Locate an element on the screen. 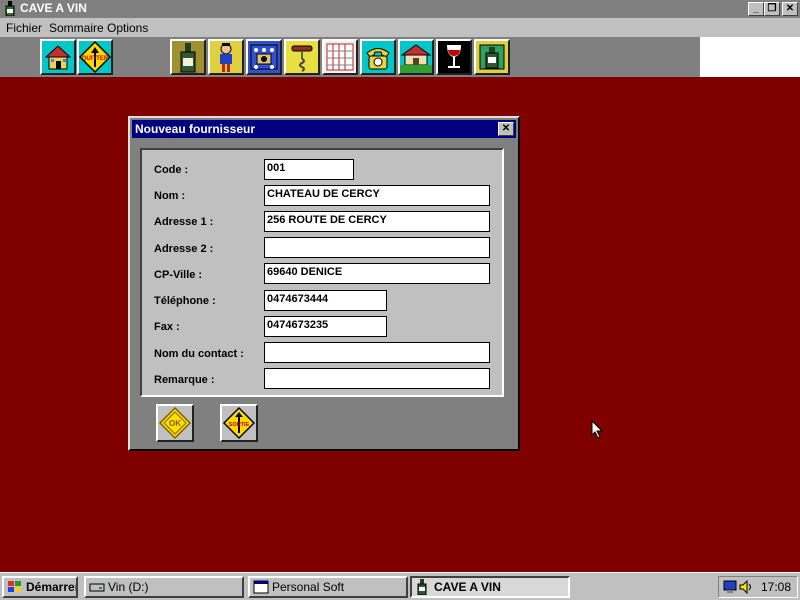 The width and height of the screenshot is (800, 600). app-title-bar: CAVE A VIN _ ❐ ✕ is located at coordinates (400, 9).